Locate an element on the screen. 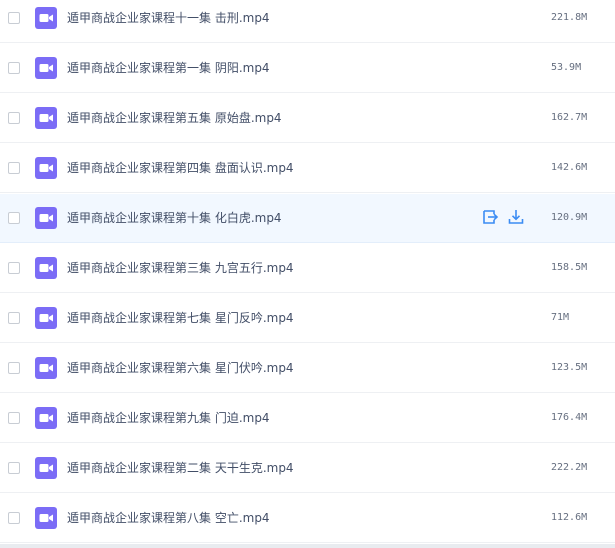  file-size: 123.5M is located at coordinates (569, 367).